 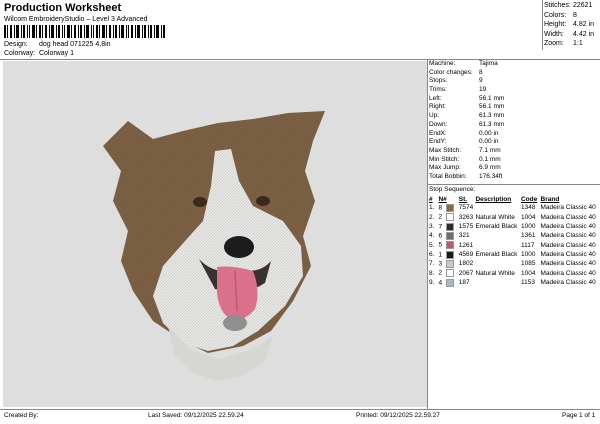 What do you see at coordinates (512, 235) in the screenshot?
I see `table-row: 4. 6 321 1361 Madeira Classic 40` at bounding box center [512, 235].